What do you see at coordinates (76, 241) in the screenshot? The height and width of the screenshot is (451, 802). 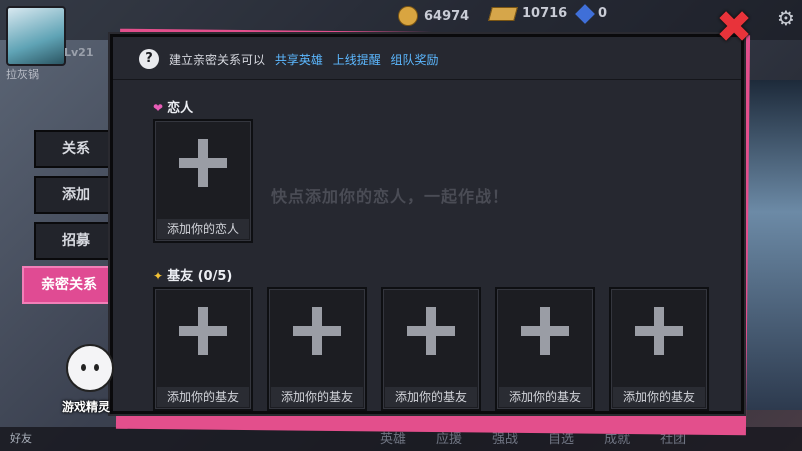 I see `tab-recruit: 招募` at bounding box center [76, 241].